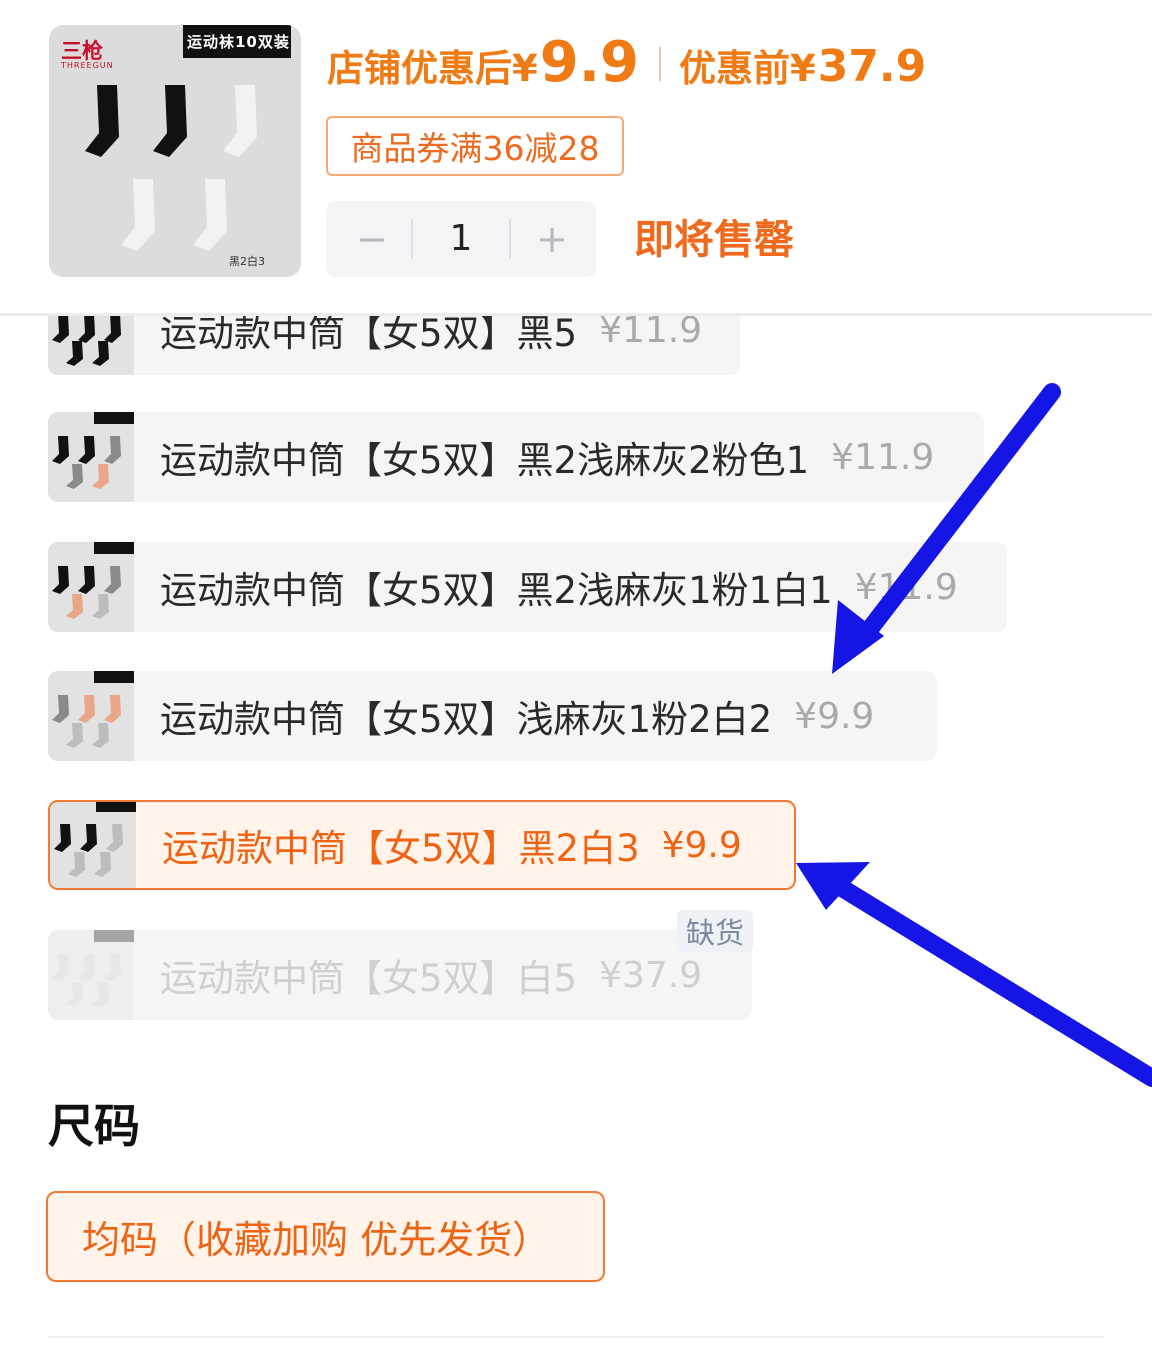  I want to click on brand-sub-logo: THREEGUN, so click(87, 65).